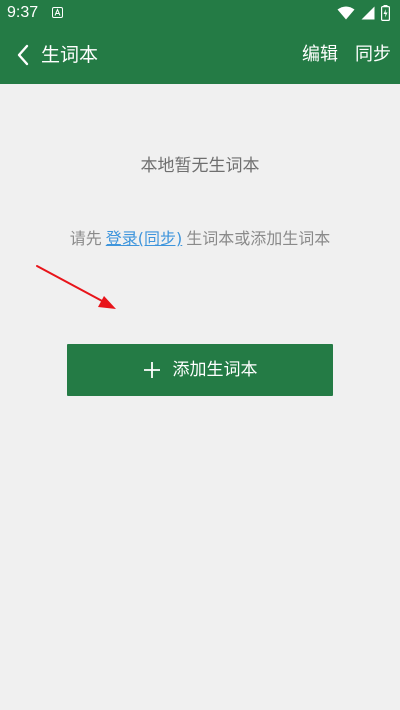  I want to click on hint-suffix: 生词本或添加生词本, so click(258, 238).